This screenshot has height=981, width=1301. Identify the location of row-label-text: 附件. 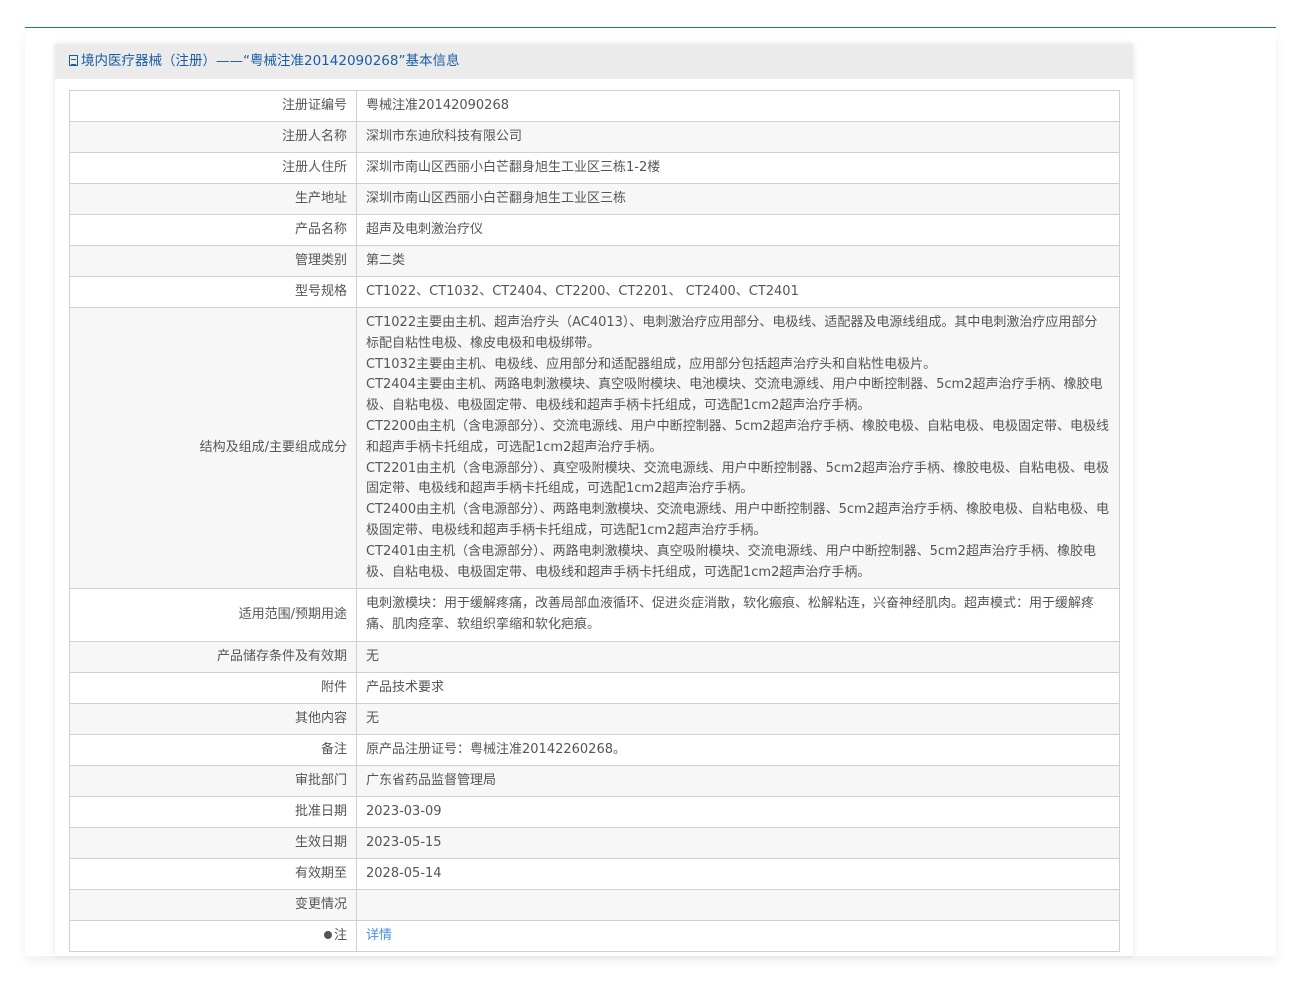
(333, 687).